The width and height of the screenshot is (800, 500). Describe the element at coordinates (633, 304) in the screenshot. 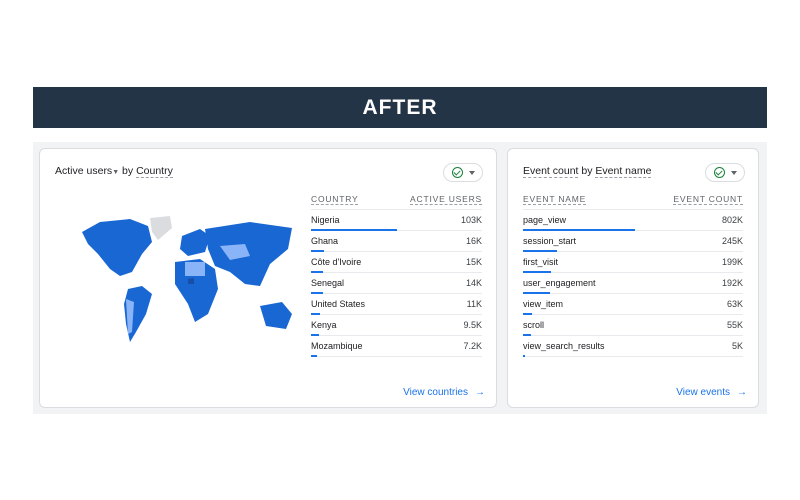

I see `table-row: view_item 63K` at that location.